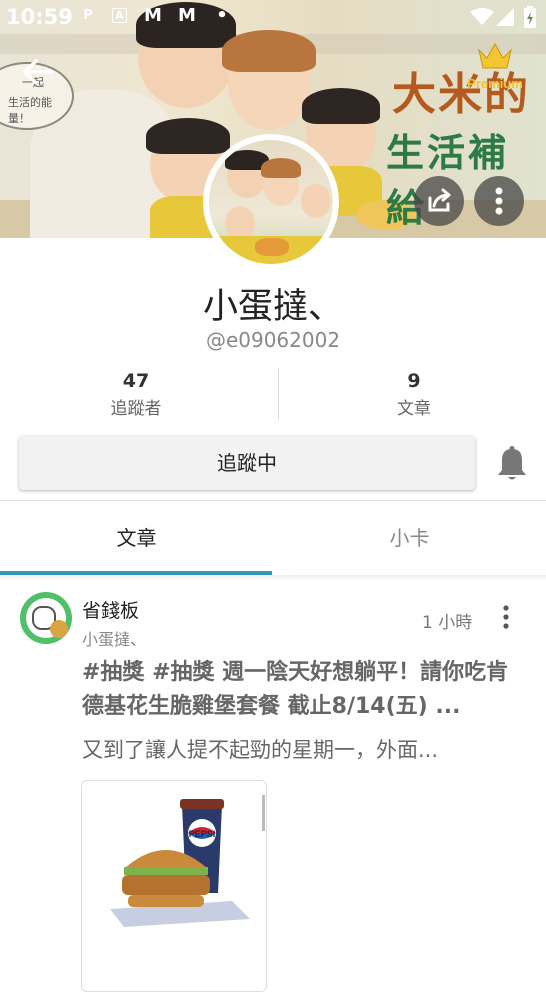 This screenshot has width=546, height=992. What do you see at coordinates (39, 17) in the screenshot?
I see `status-time: 10:59` at bounding box center [39, 17].